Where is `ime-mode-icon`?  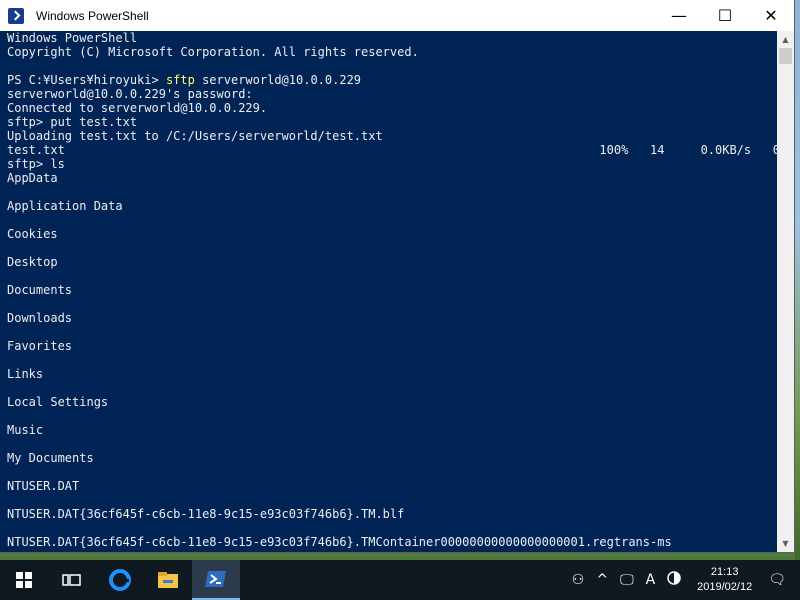
ime-mode-icon is located at coordinates (674, 580).